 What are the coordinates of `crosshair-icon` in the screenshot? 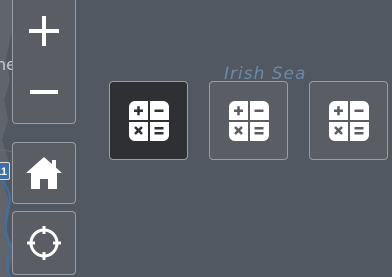 It's located at (44, 243).